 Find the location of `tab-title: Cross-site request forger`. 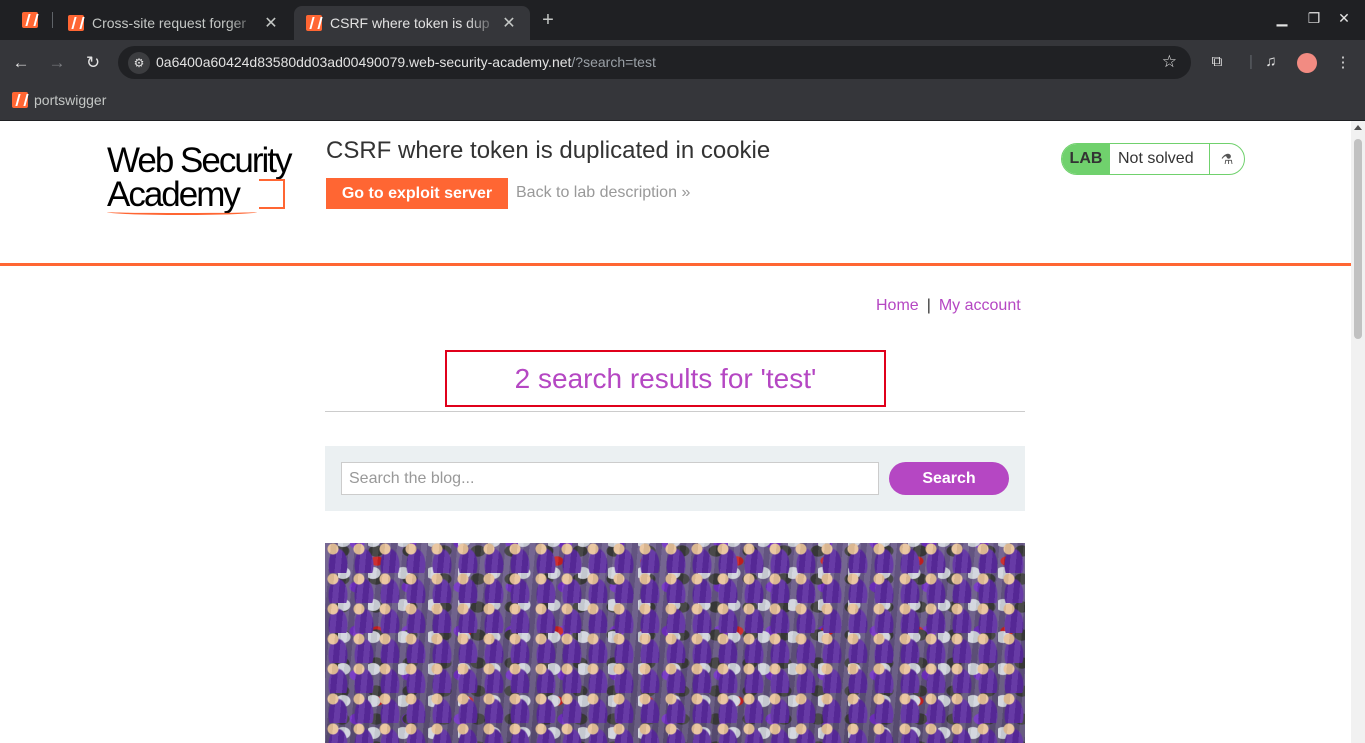

tab-title: Cross-site request forger is located at coordinates (169, 23).